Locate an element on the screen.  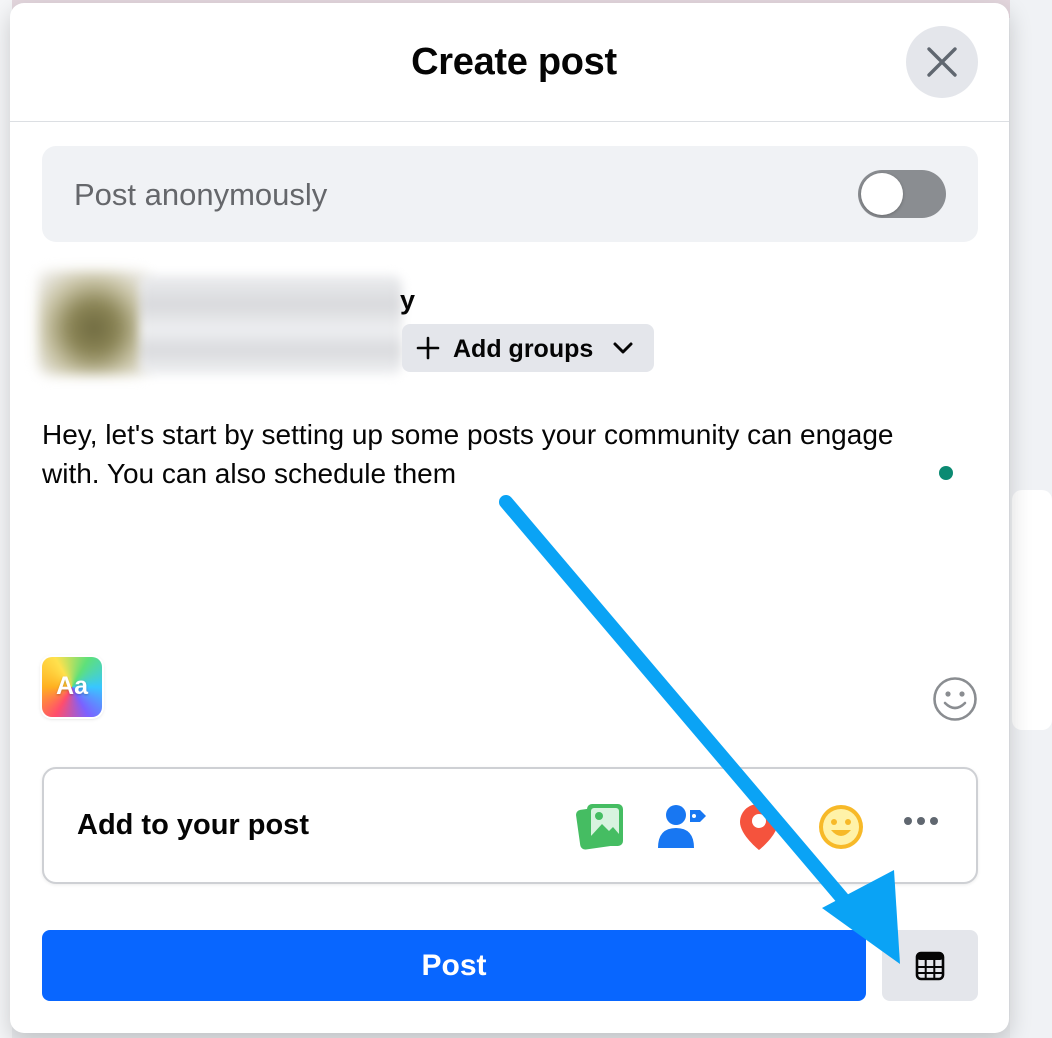
avatar is located at coordinates (94, 323).